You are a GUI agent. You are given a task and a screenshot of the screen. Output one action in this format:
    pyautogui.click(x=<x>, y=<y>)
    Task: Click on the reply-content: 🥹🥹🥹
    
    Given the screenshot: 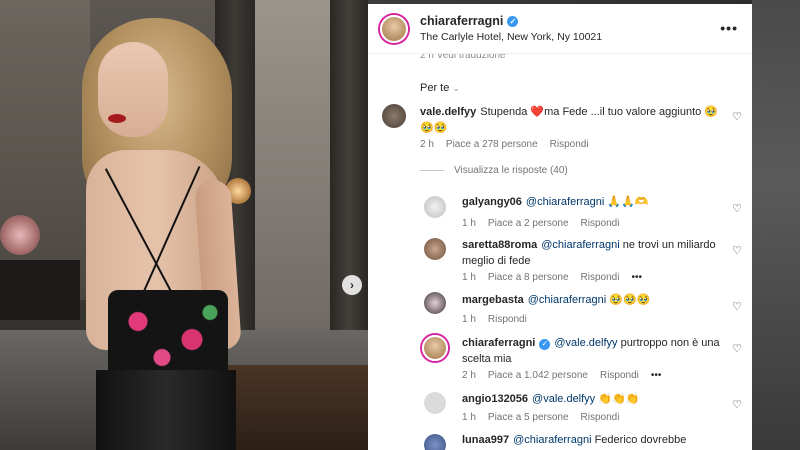 What is the action you would take?
    pyautogui.click(x=628, y=300)
    